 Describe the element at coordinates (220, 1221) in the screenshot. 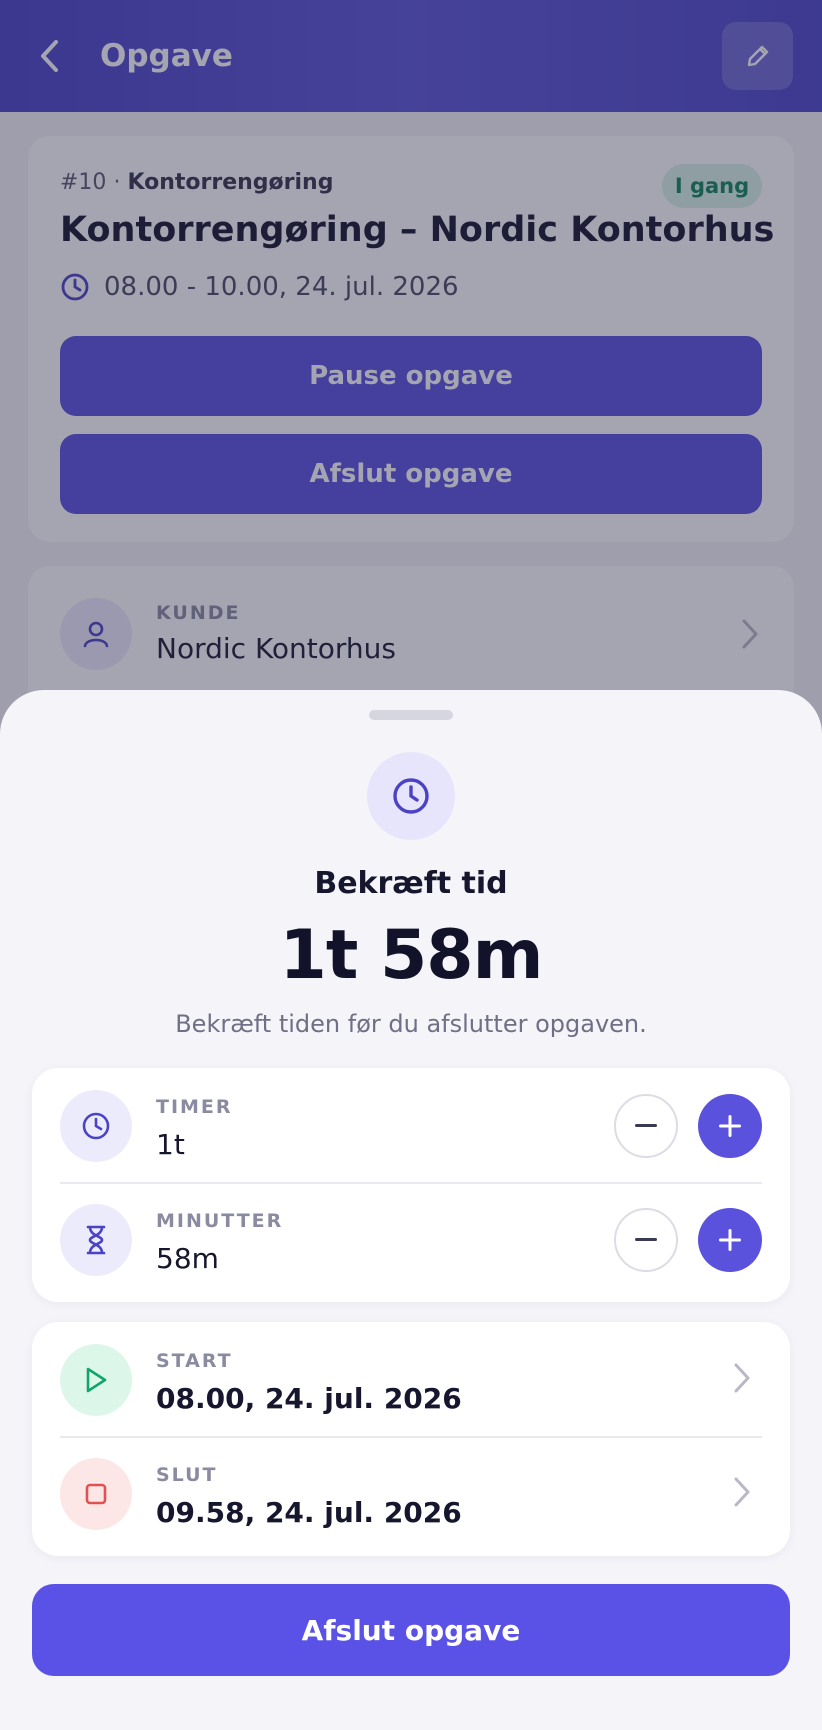

I see `minutes-label: MINUTTER` at that location.